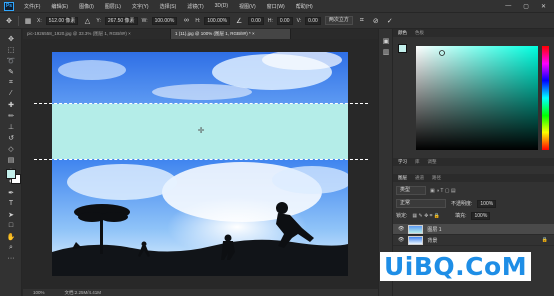  I want to click on h-field: 100.00%, so click(217, 20).